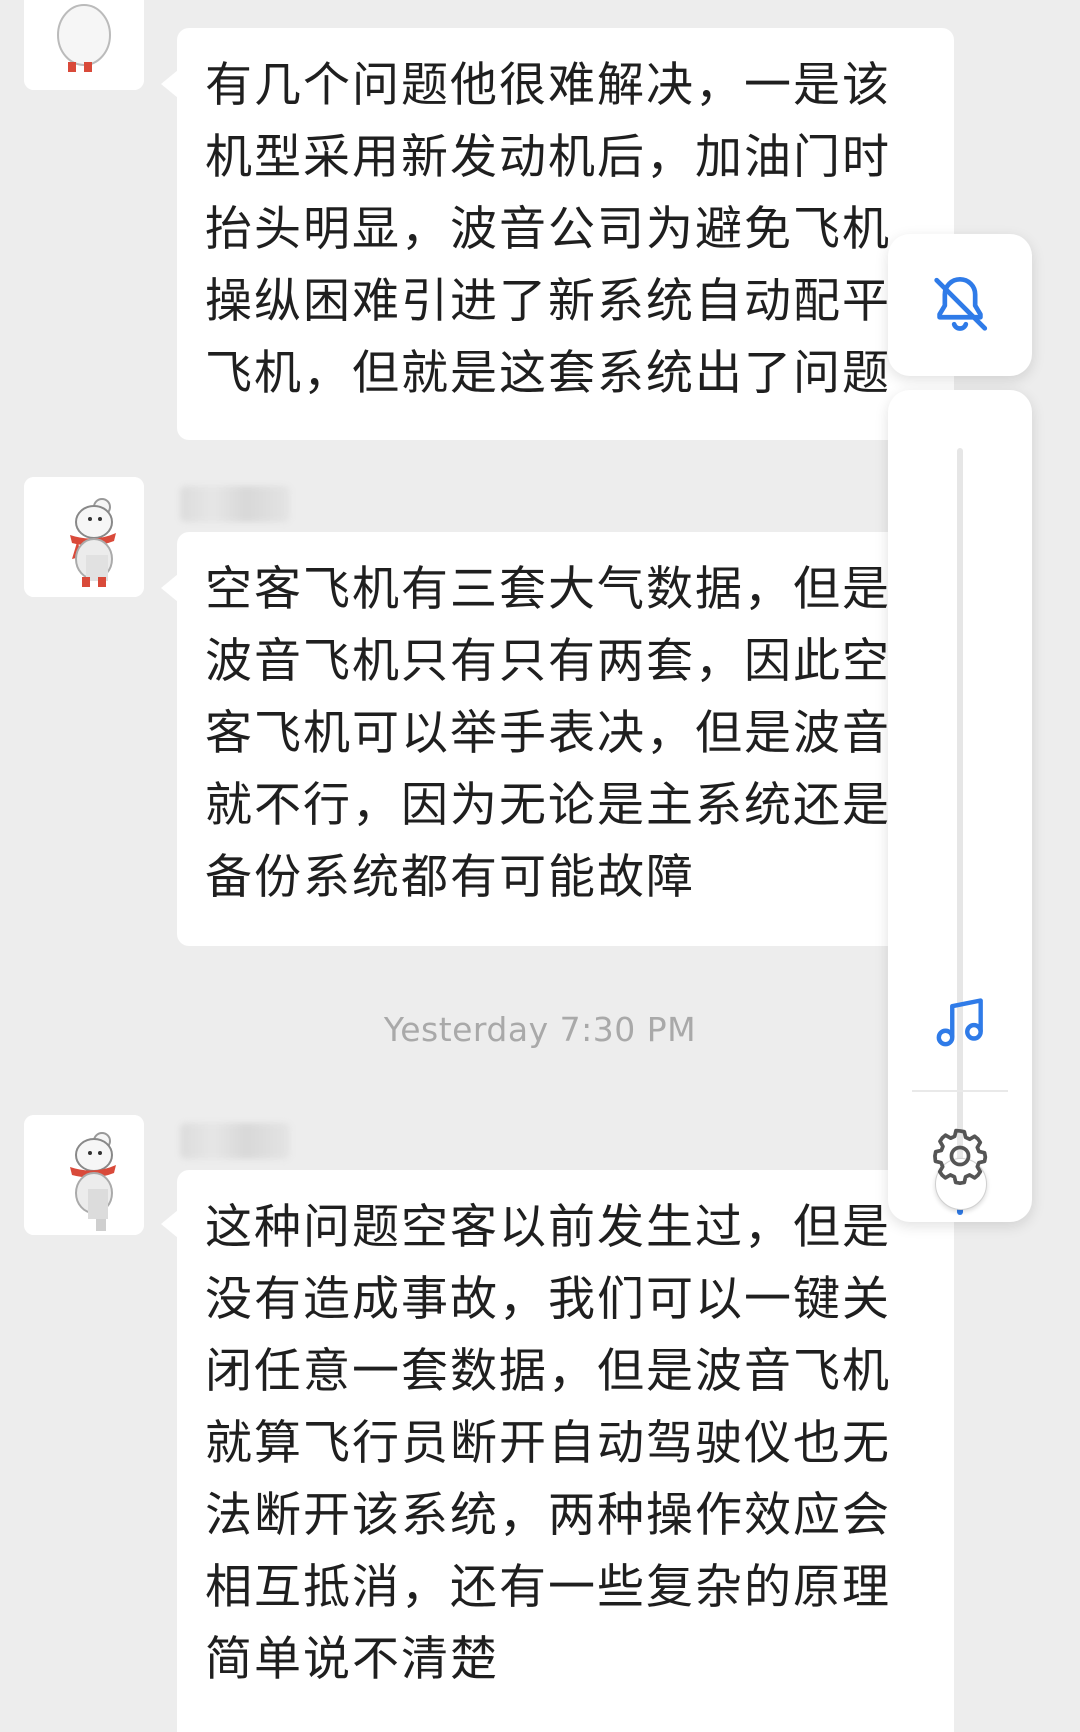  I want to click on sound-settings-button, so click(960, 1156).